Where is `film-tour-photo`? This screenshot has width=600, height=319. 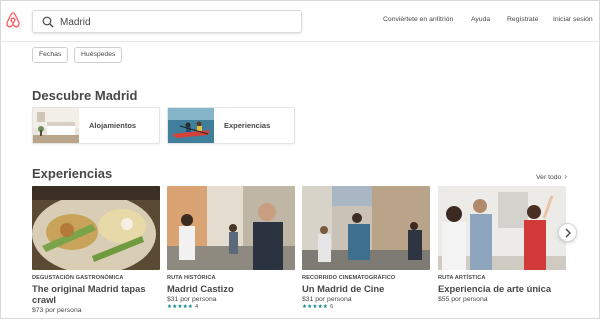 film-tour-photo is located at coordinates (366, 228).